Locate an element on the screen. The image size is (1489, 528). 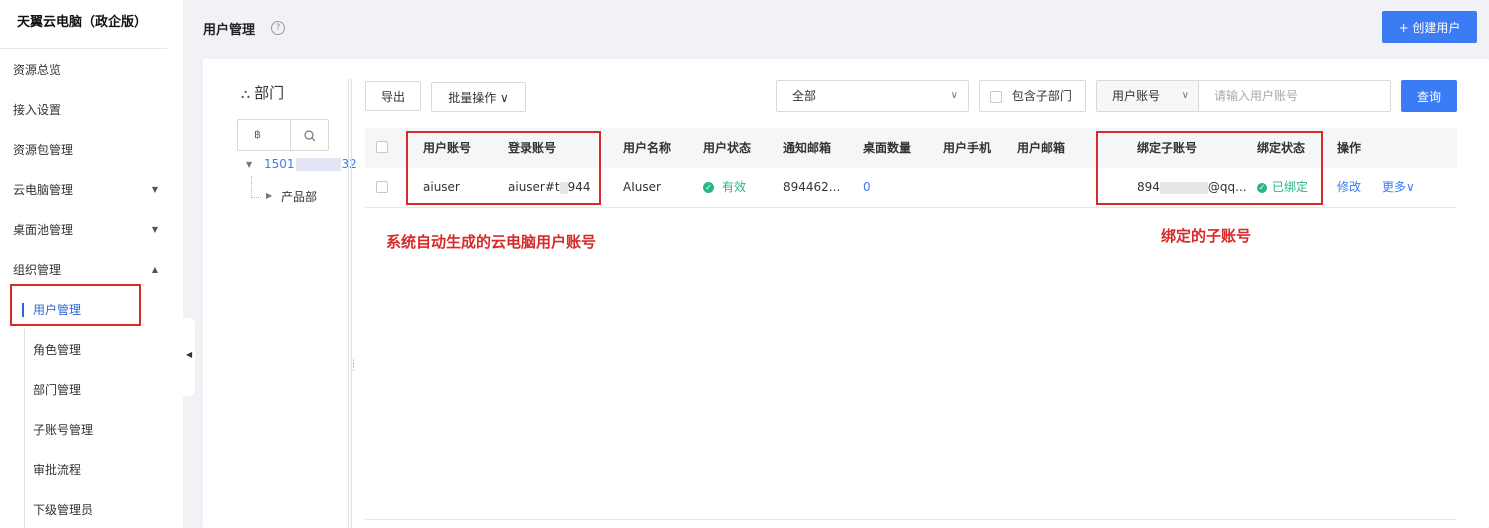
department-title-text: 部门 is located at coordinates (269, 93).